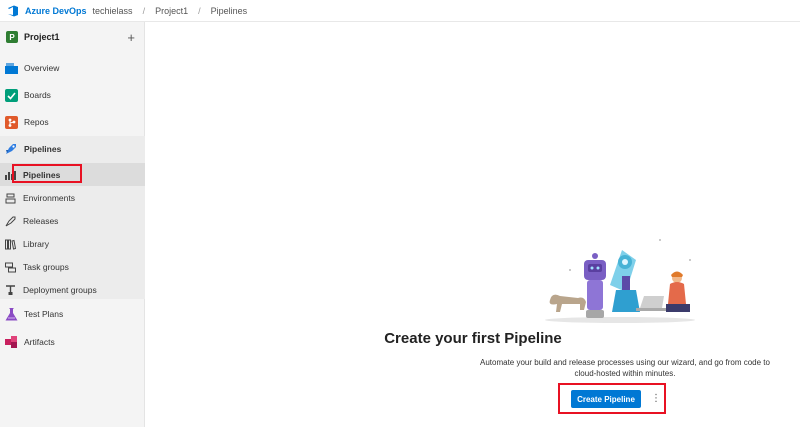 The image size is (800, 427). Describe the element at coordinates (11, 342) in the screenshot. I see `artifacts-icon` at that location.